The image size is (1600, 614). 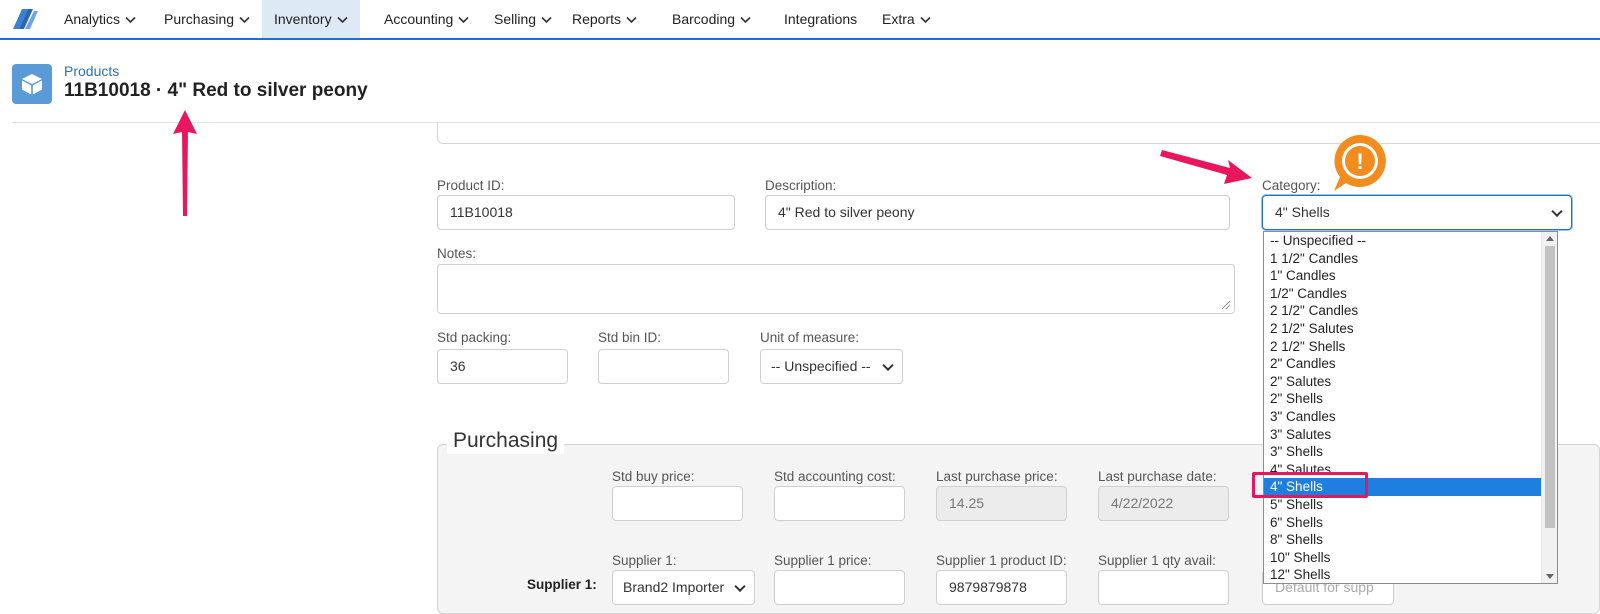 I want to click on dropdown-option: 2" Candles, so click(x=1410, y=364).